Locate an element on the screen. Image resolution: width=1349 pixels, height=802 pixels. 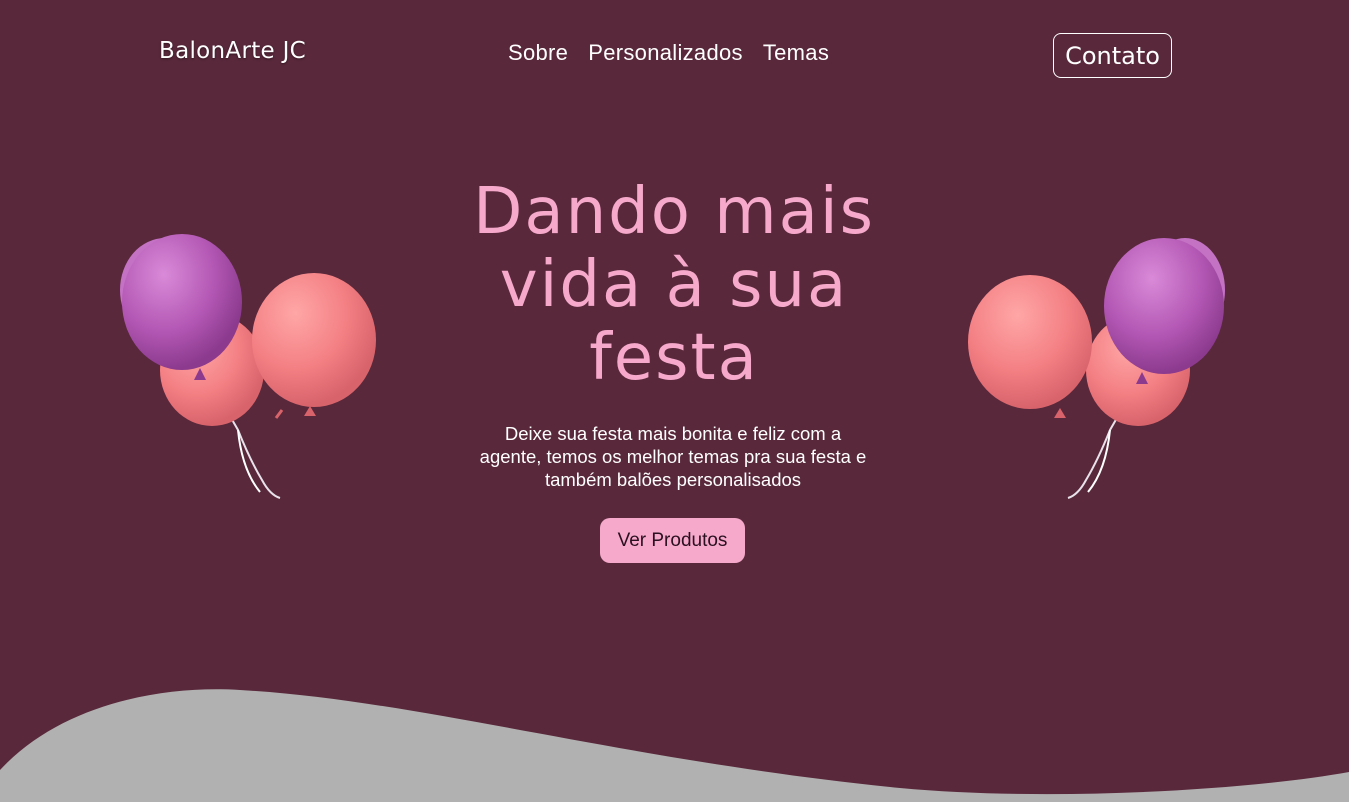
contact-button: Contato is located at coordinates (1112, 55).